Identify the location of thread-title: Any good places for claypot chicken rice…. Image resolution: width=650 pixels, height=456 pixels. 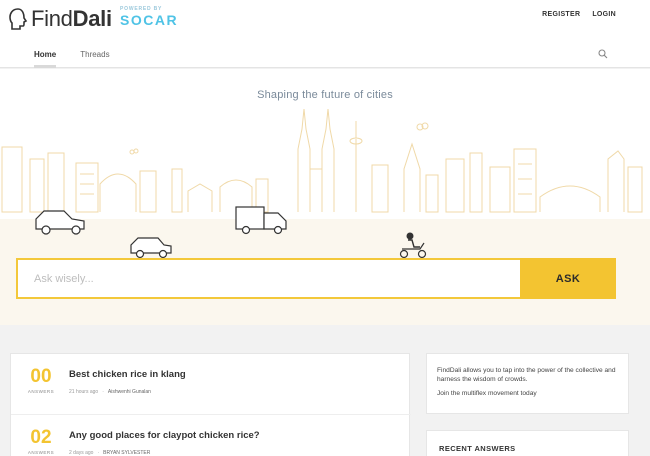
(164, 435).